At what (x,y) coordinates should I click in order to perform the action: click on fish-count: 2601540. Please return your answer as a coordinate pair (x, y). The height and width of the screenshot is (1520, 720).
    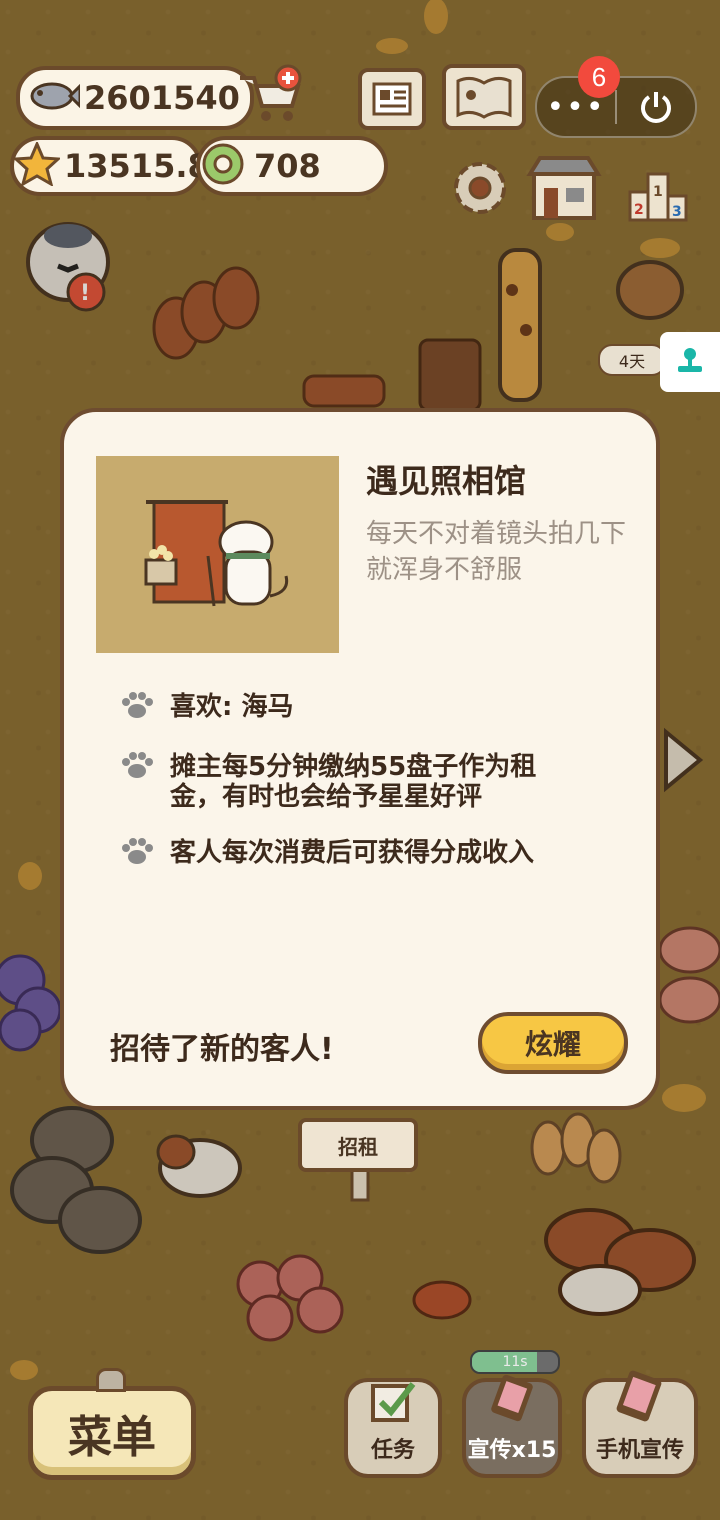
    Looking at the image, I should click on (162, 98).